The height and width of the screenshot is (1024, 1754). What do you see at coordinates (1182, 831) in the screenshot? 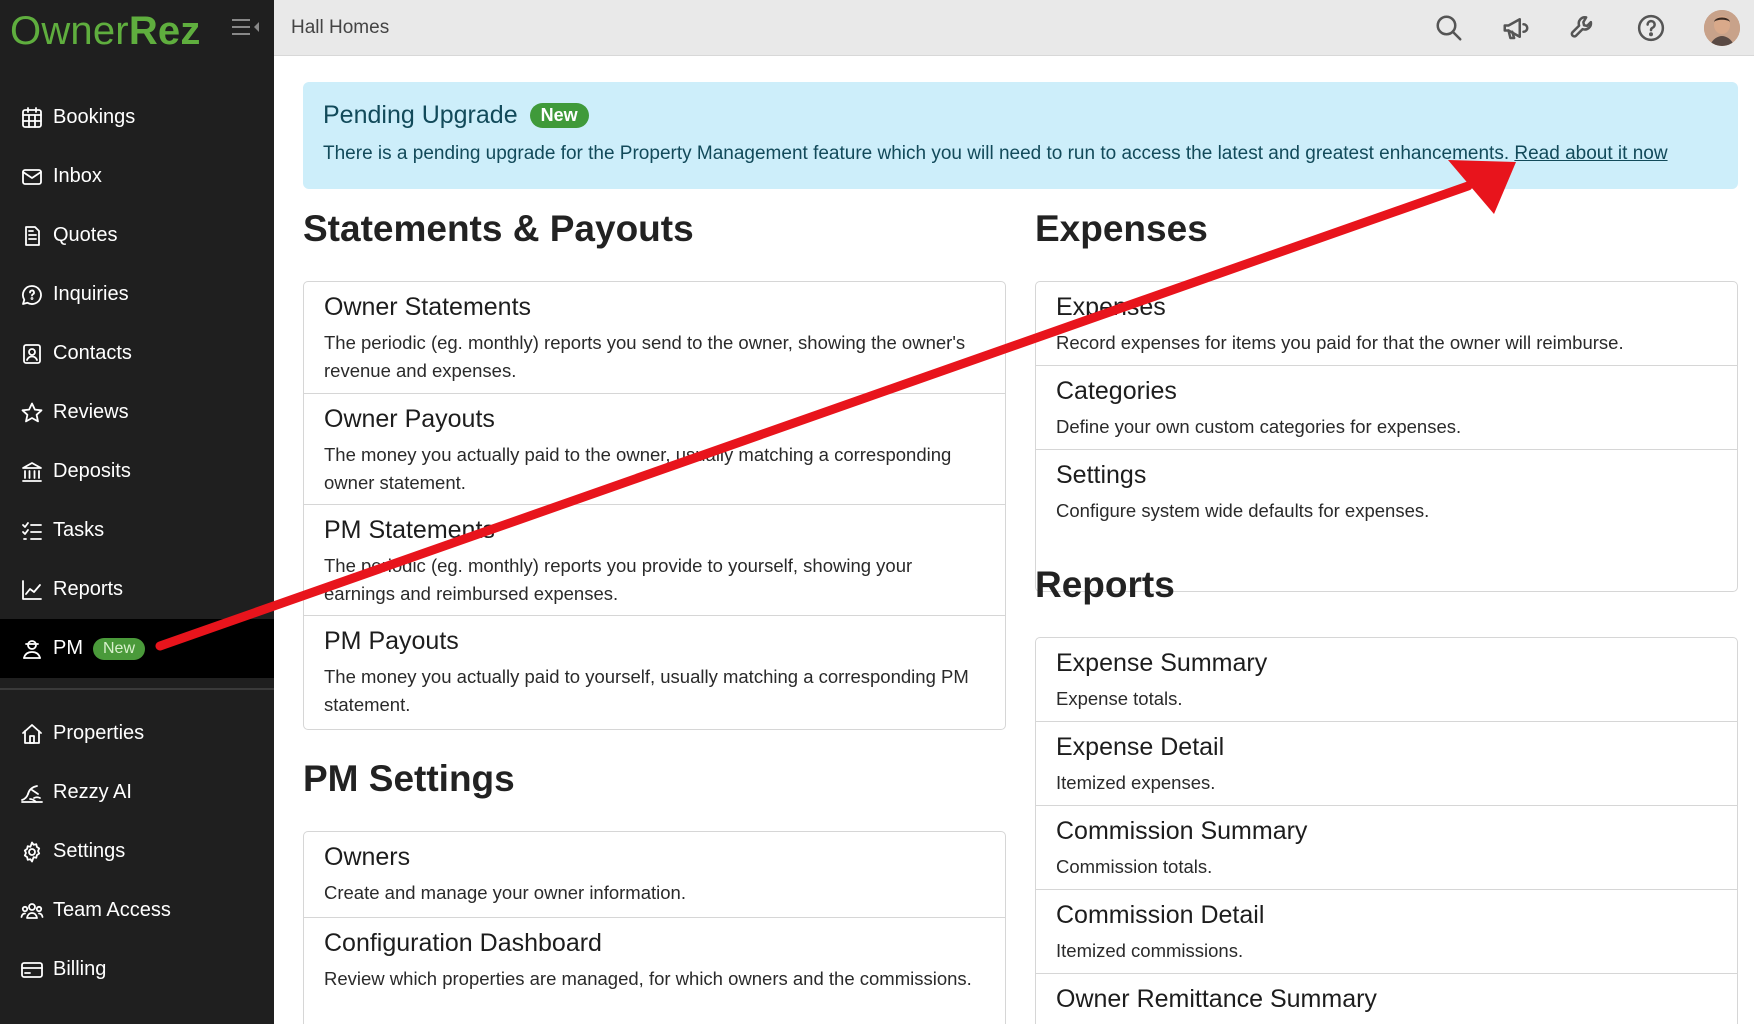
I see `card-title: Commission Summary` at bounding box center [1182, 831].